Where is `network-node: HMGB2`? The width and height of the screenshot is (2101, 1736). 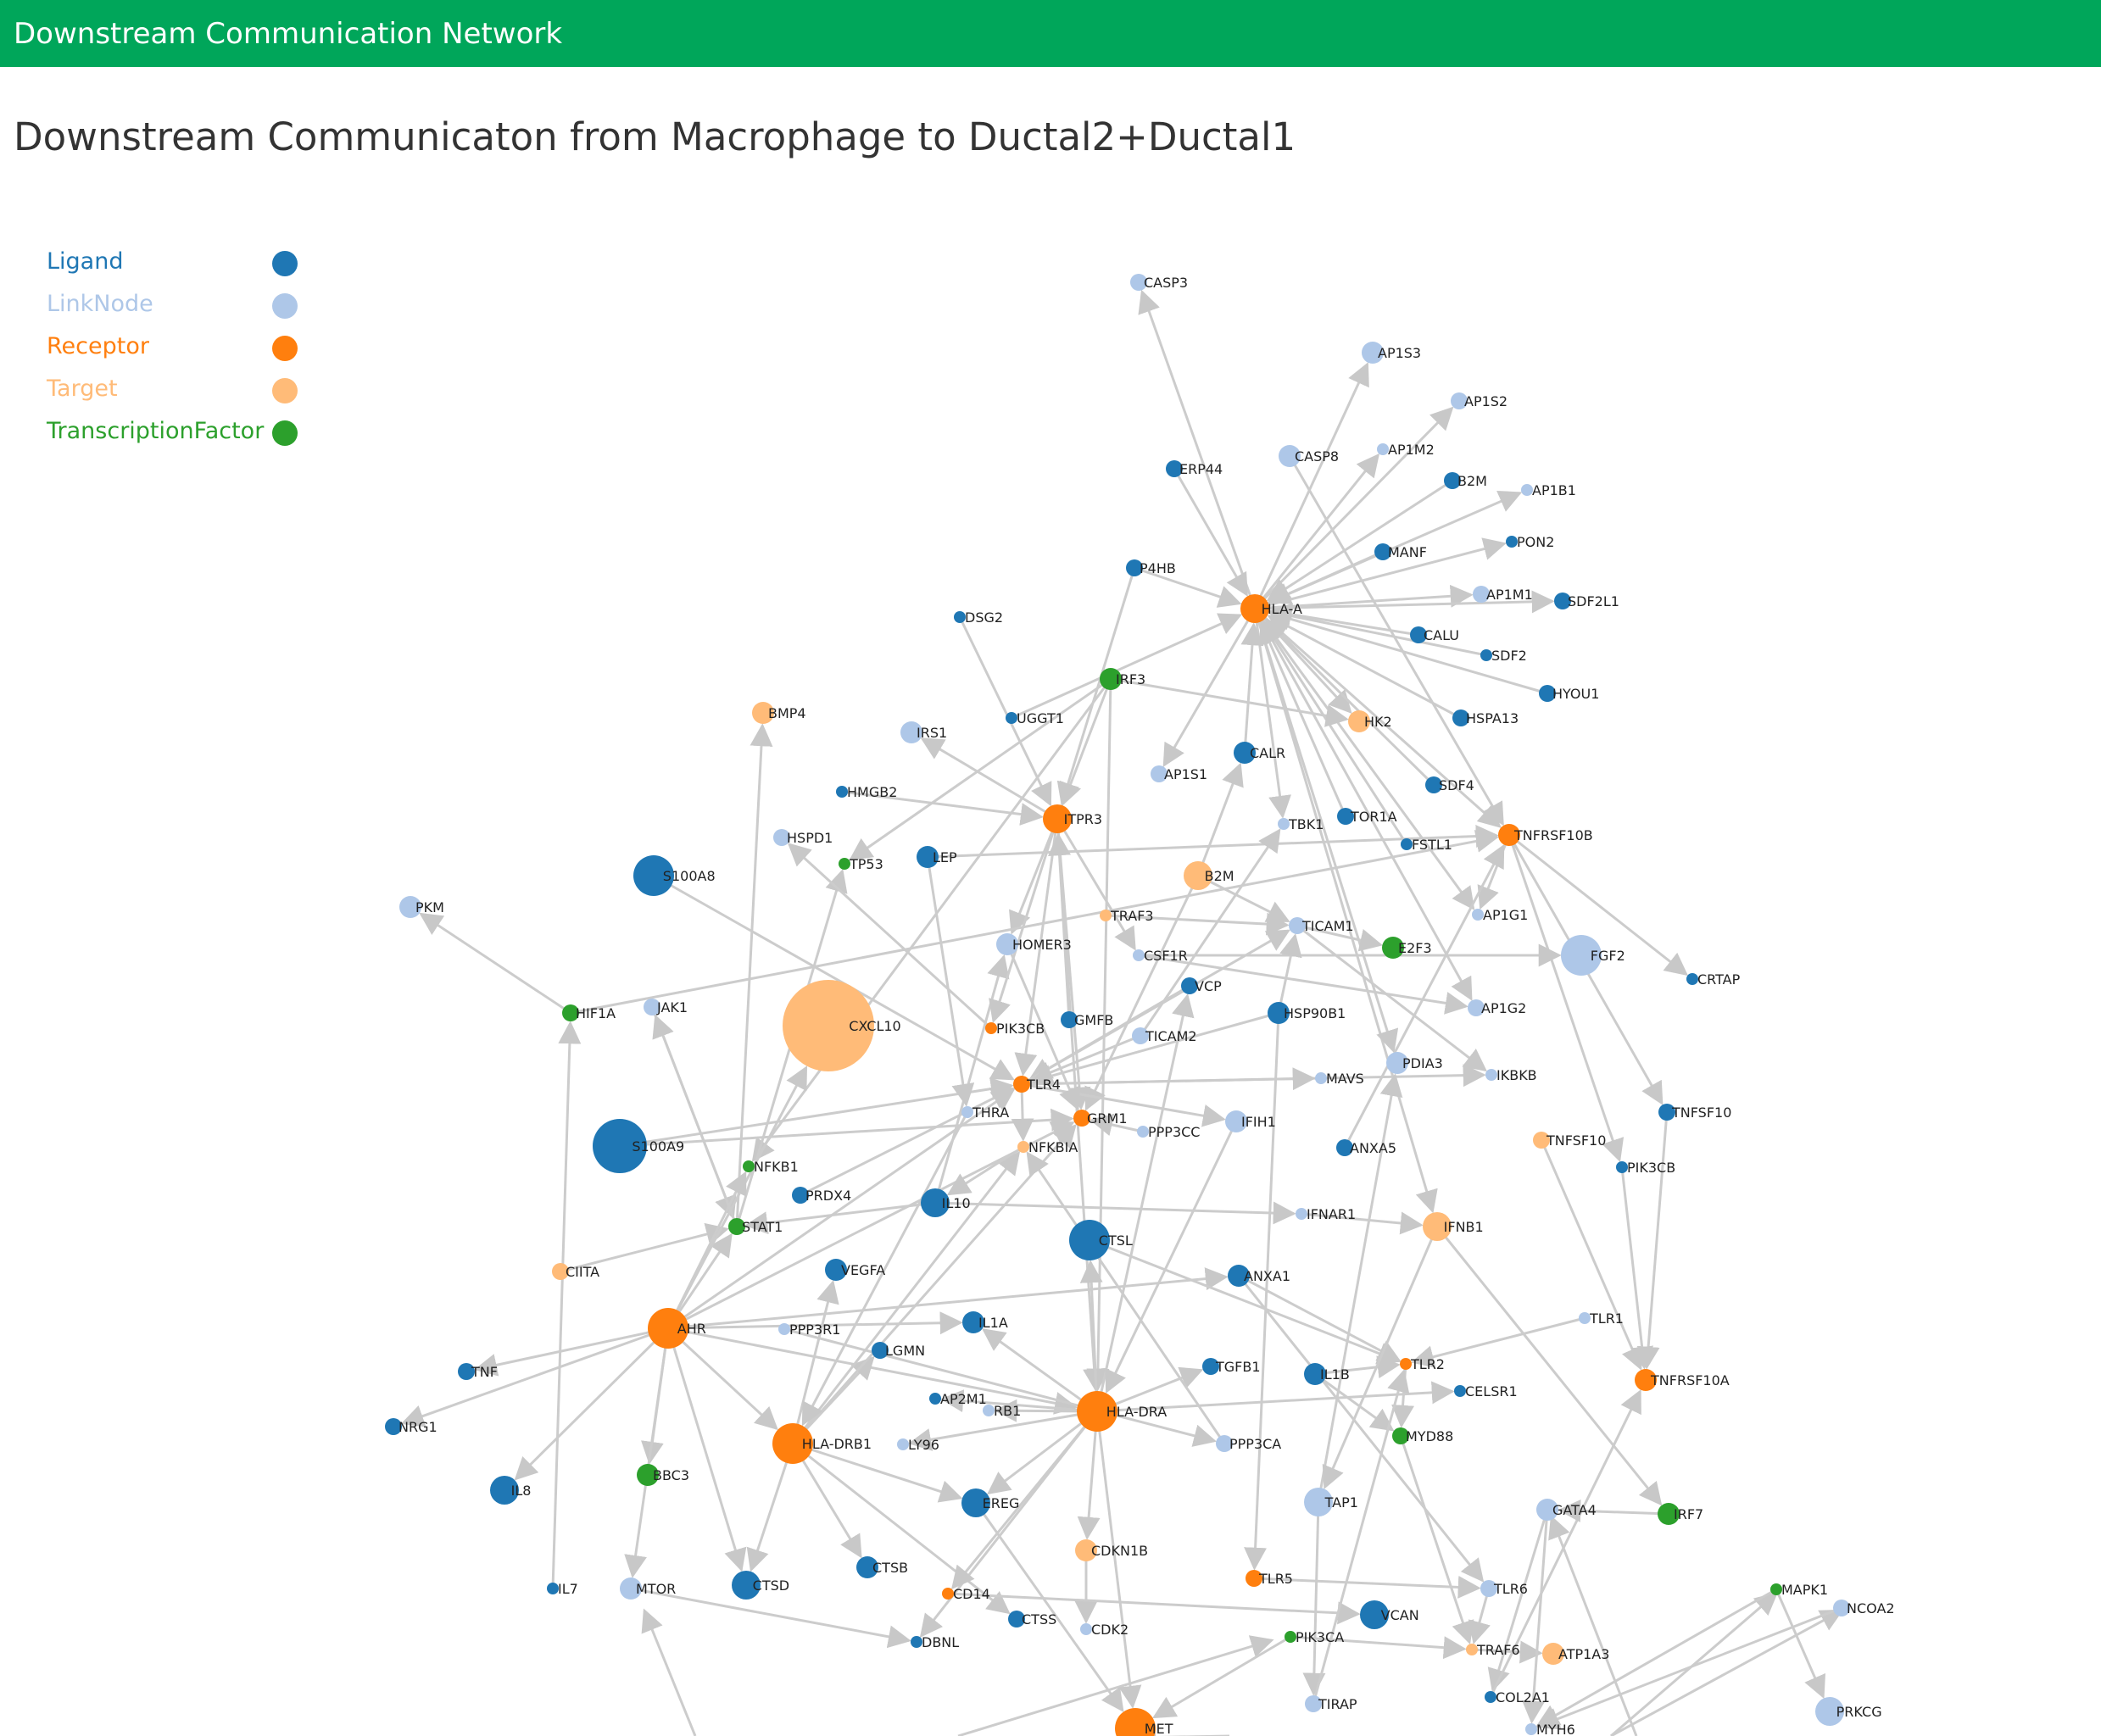 network-node: HMGB2 is located at coordinates (866, 792).